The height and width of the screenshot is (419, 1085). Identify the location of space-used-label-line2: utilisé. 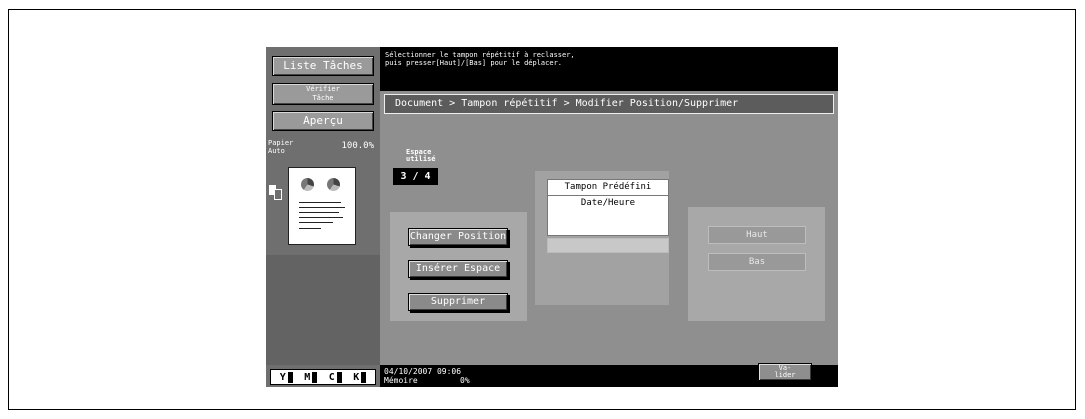
(421, 159).